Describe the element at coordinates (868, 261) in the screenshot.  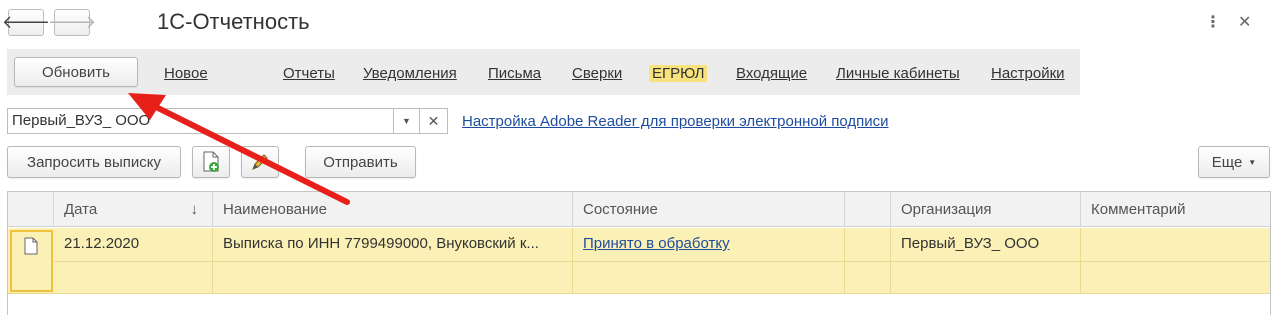
I see `cell-extra` at that location.